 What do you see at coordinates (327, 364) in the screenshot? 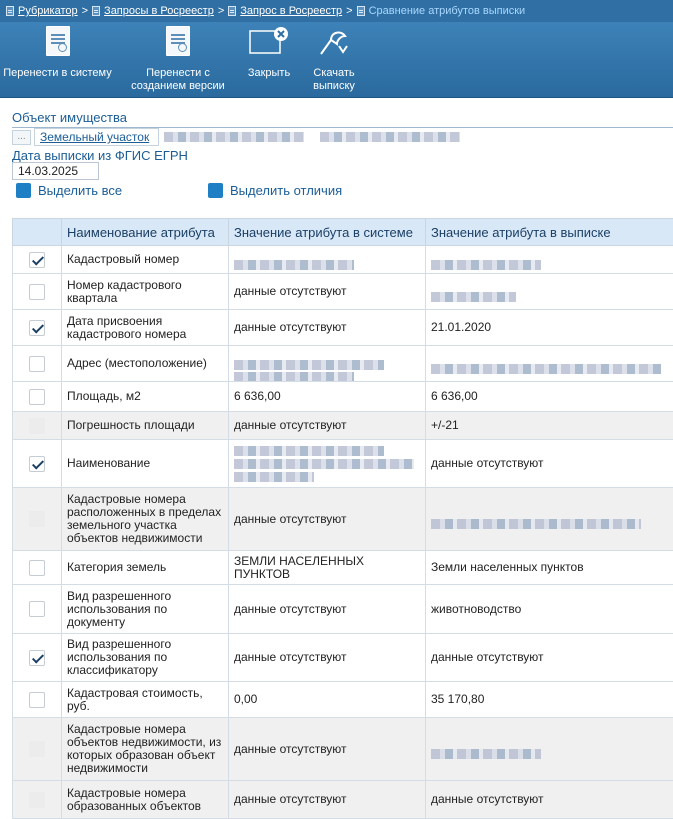
I see `cell-system` at bounding box center [327, 364].